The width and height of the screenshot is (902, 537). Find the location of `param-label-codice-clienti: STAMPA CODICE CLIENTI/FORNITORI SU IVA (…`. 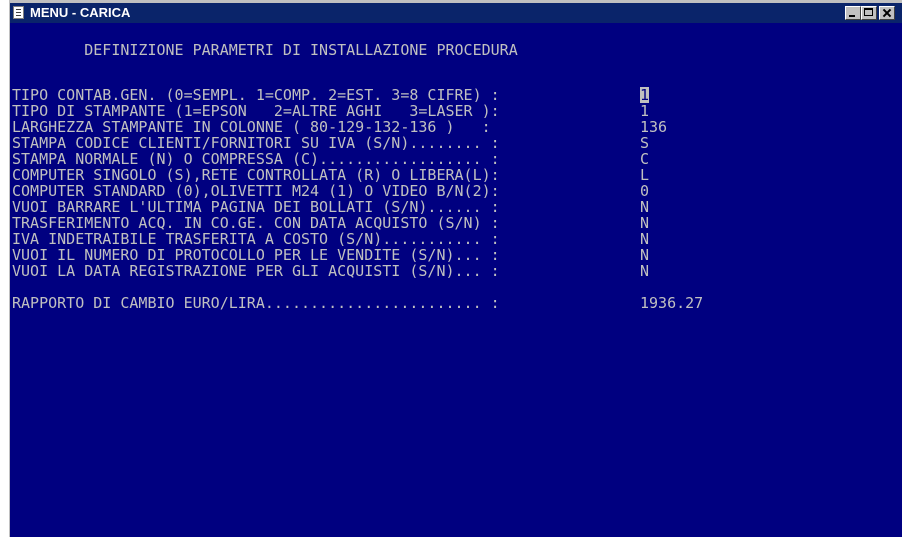

param-label-codice-clienti: STAMPA CODICE CLIENTI/FORNITORI SU IVA (… is located at coordinates (256, 143).